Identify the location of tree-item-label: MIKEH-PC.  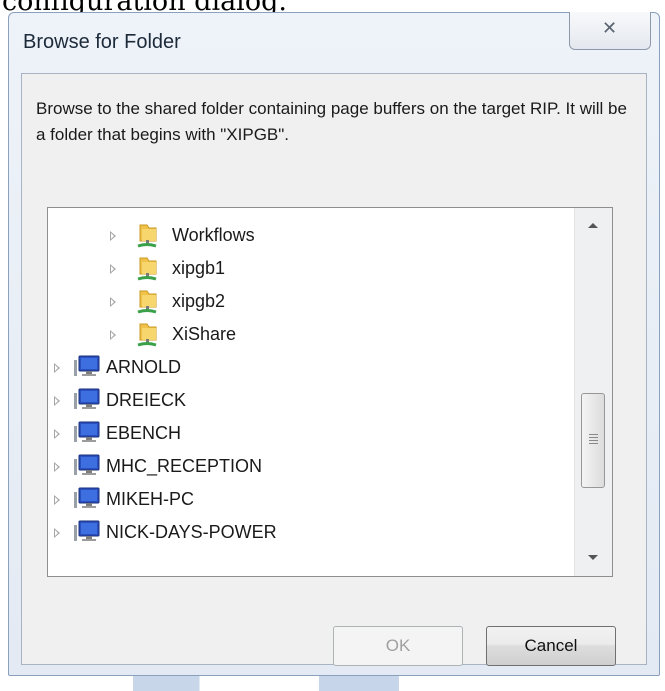
(150, 499).